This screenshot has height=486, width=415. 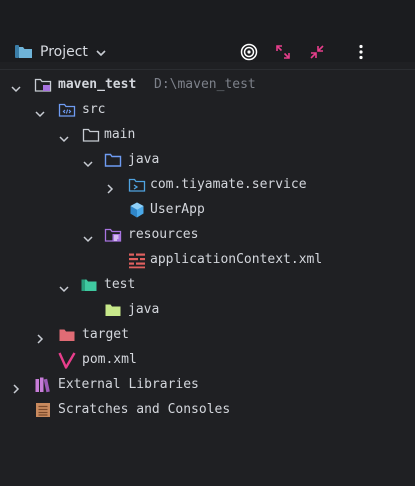 I want to click on test-folder-icon, so click(x=89, y=285).